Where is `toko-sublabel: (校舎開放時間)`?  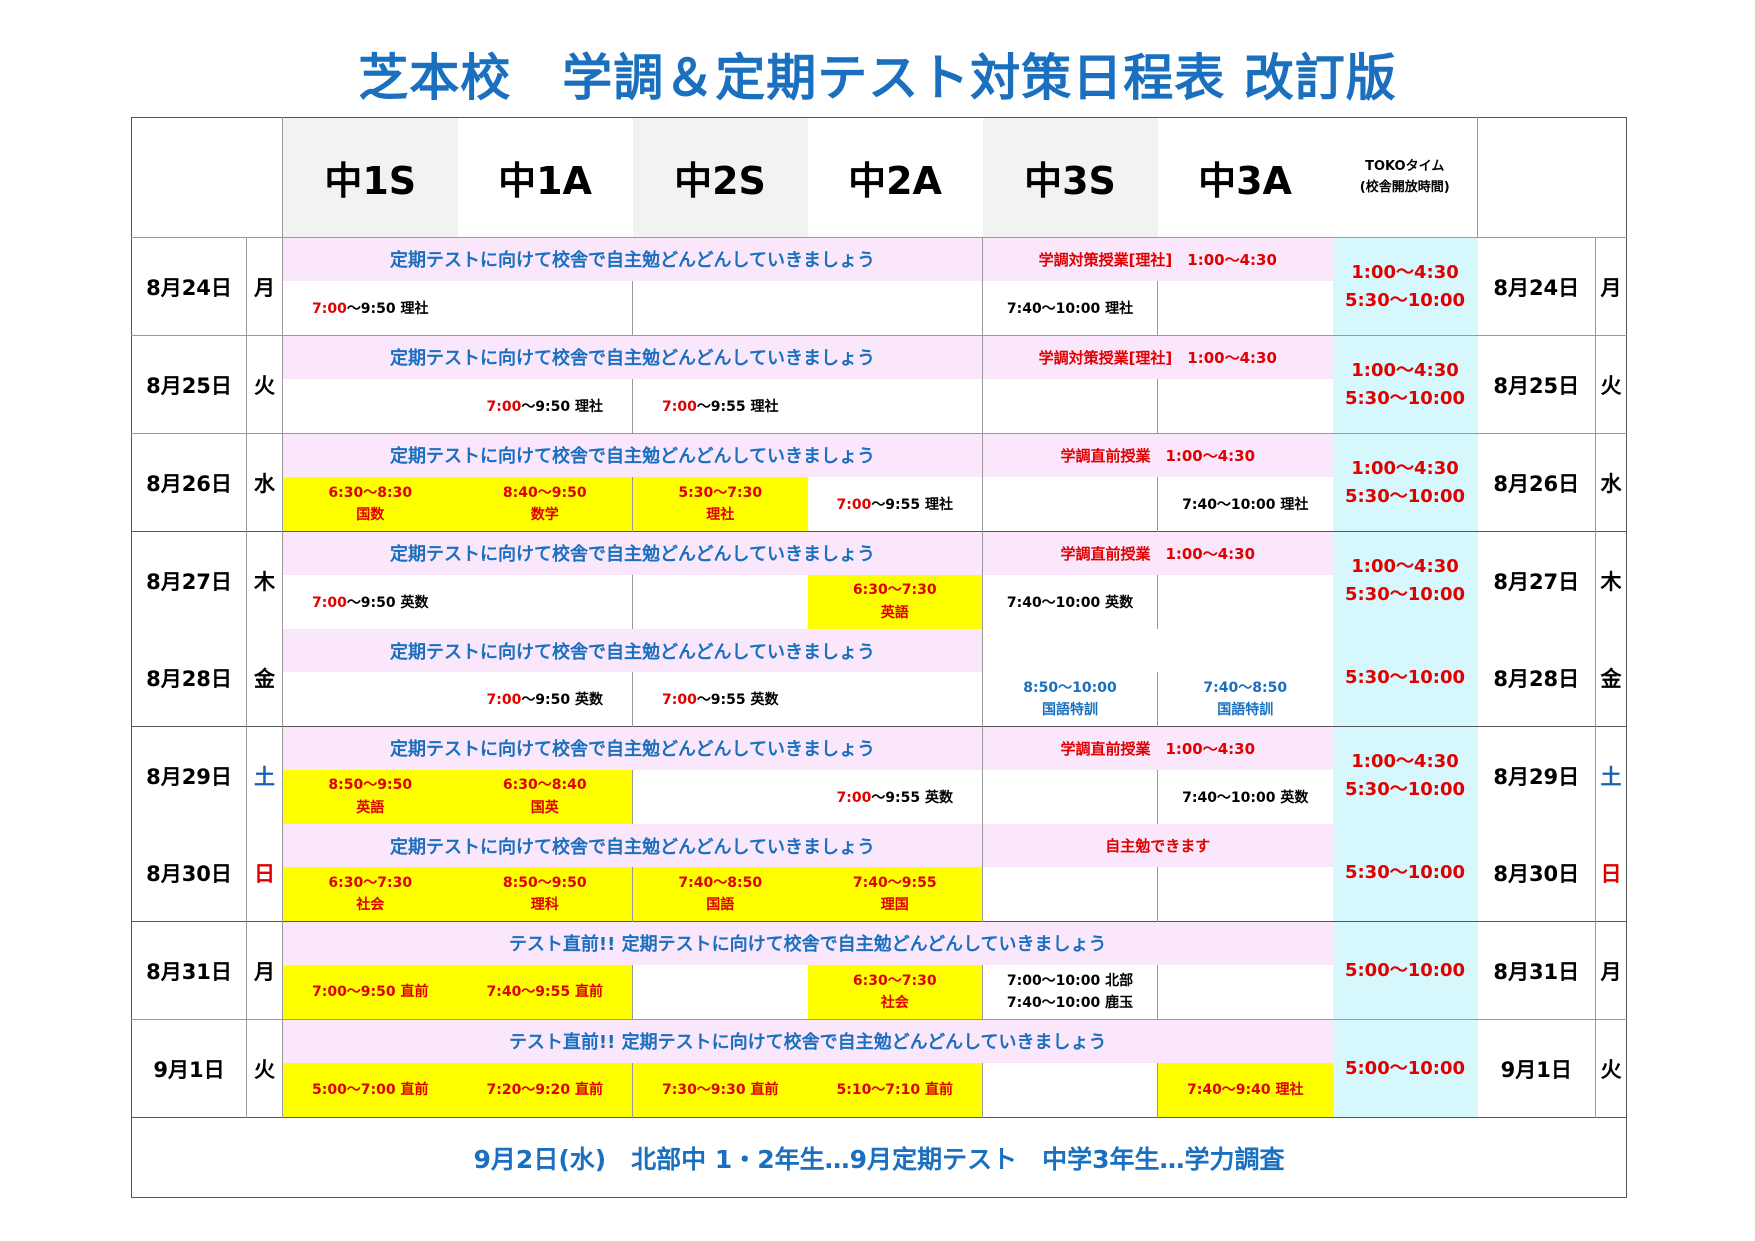
toko-sublabel: (校舎開放時間) is located at coordinates (1404, 187).